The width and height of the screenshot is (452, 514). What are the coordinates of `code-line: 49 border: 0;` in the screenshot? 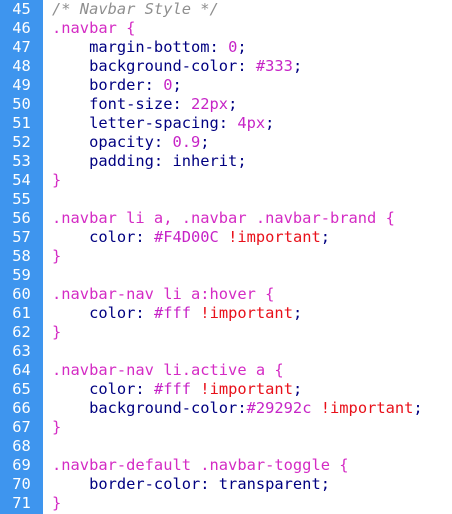 It's located at (226, 85).